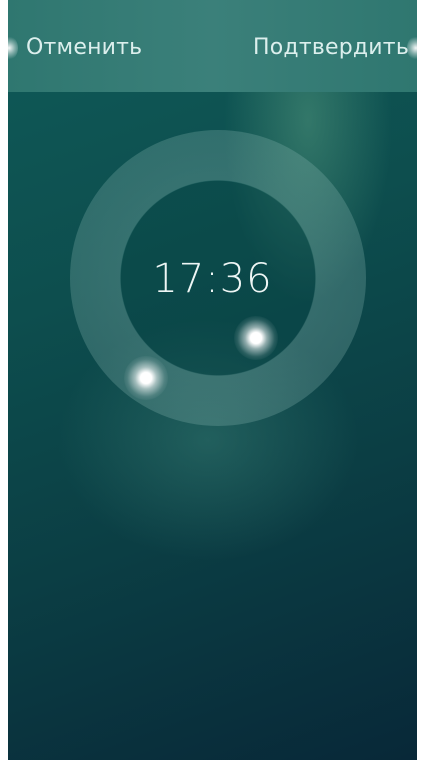  I want to click on time-display: 17:36, so click(212, 279).